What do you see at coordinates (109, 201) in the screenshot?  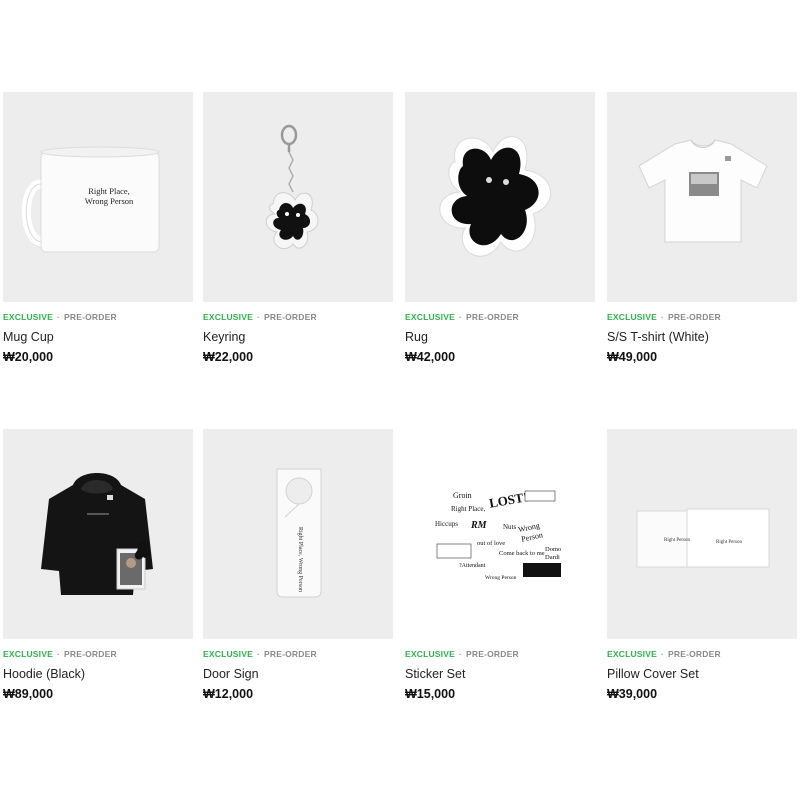 I see `mug-print-line2: Wrong Person` at bounding box center [109, 201].